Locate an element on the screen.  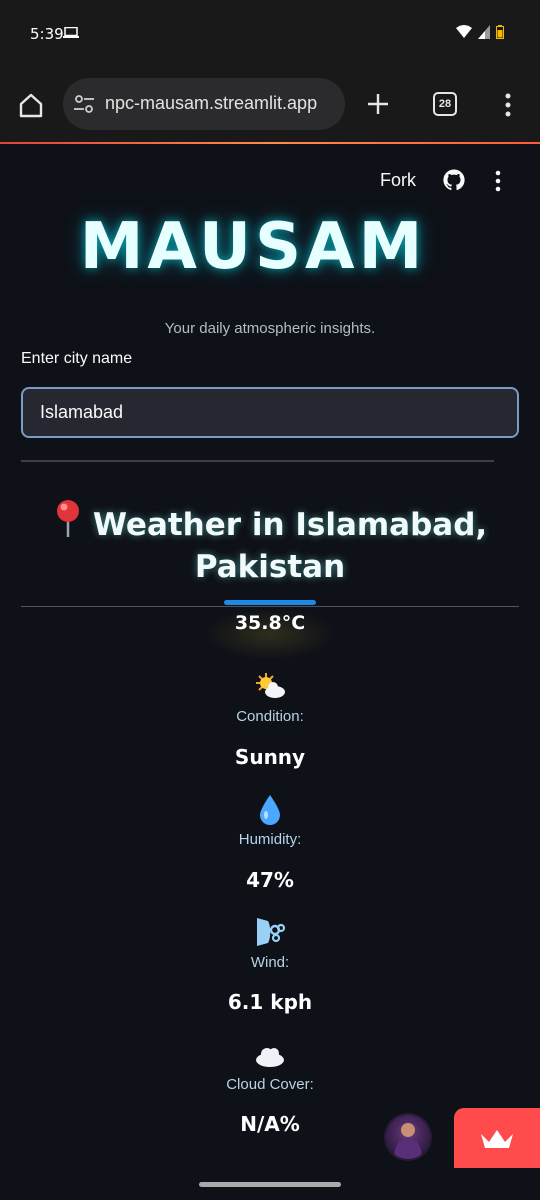
streamlit-badge is located at coordinates (497, 1138).